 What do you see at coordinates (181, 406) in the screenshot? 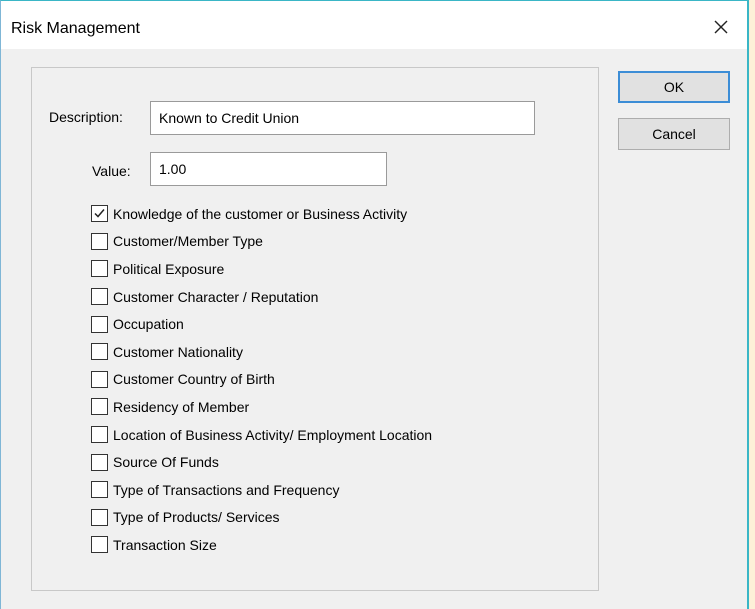
I see `checkbox-label: Residency of Member` at bounding box center [181, 406].